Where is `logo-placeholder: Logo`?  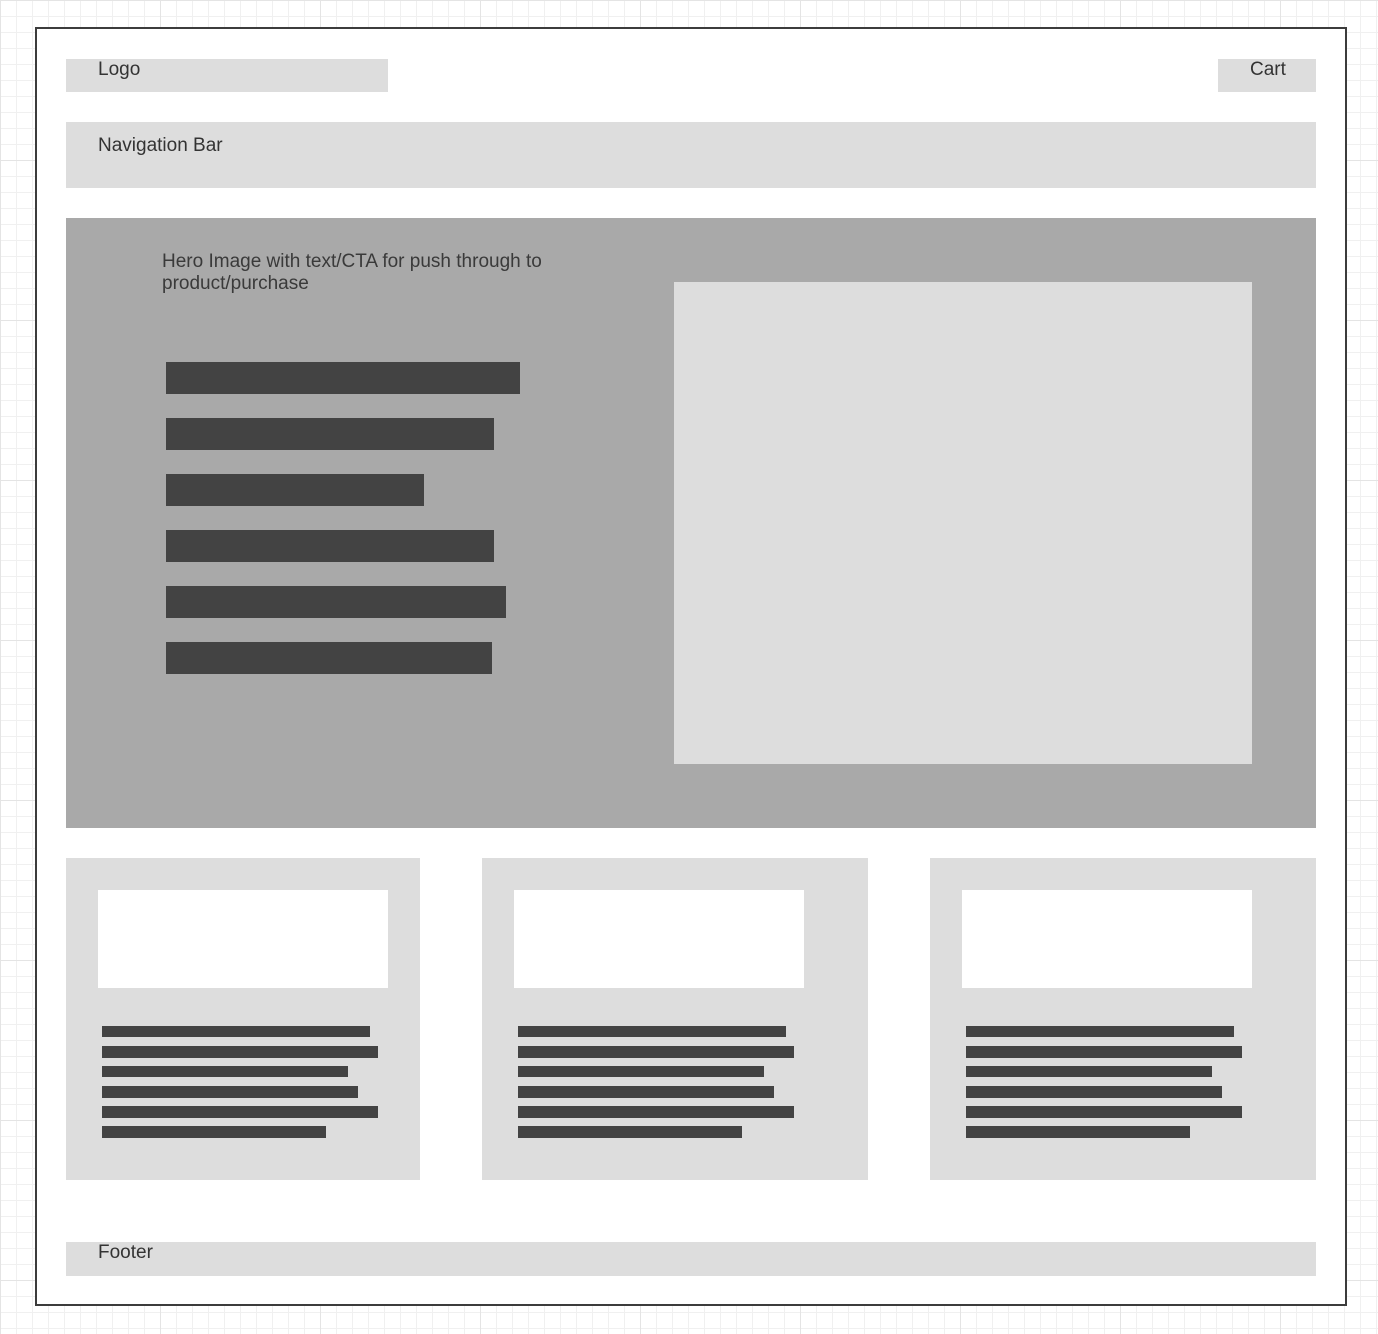
logo-placeholder: Logo is located at coordinates (227, 75).